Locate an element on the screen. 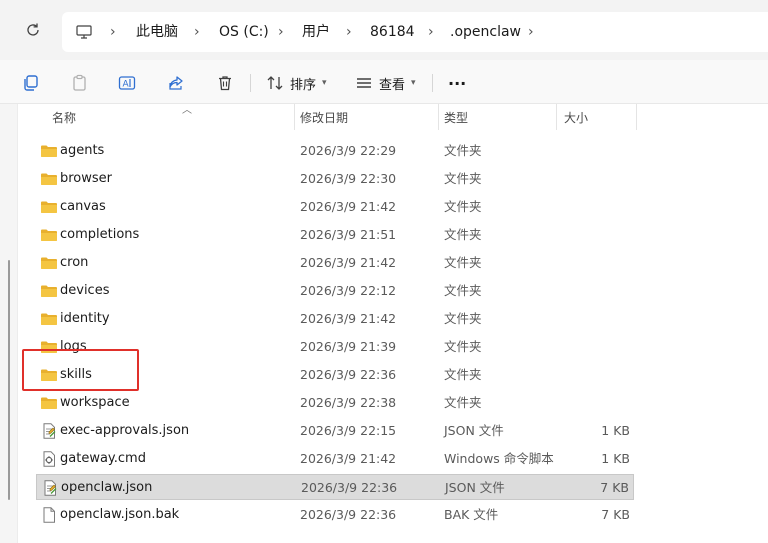 This screenshot has width=768, height=543. sort-icon is located at coordinates (275, 83).